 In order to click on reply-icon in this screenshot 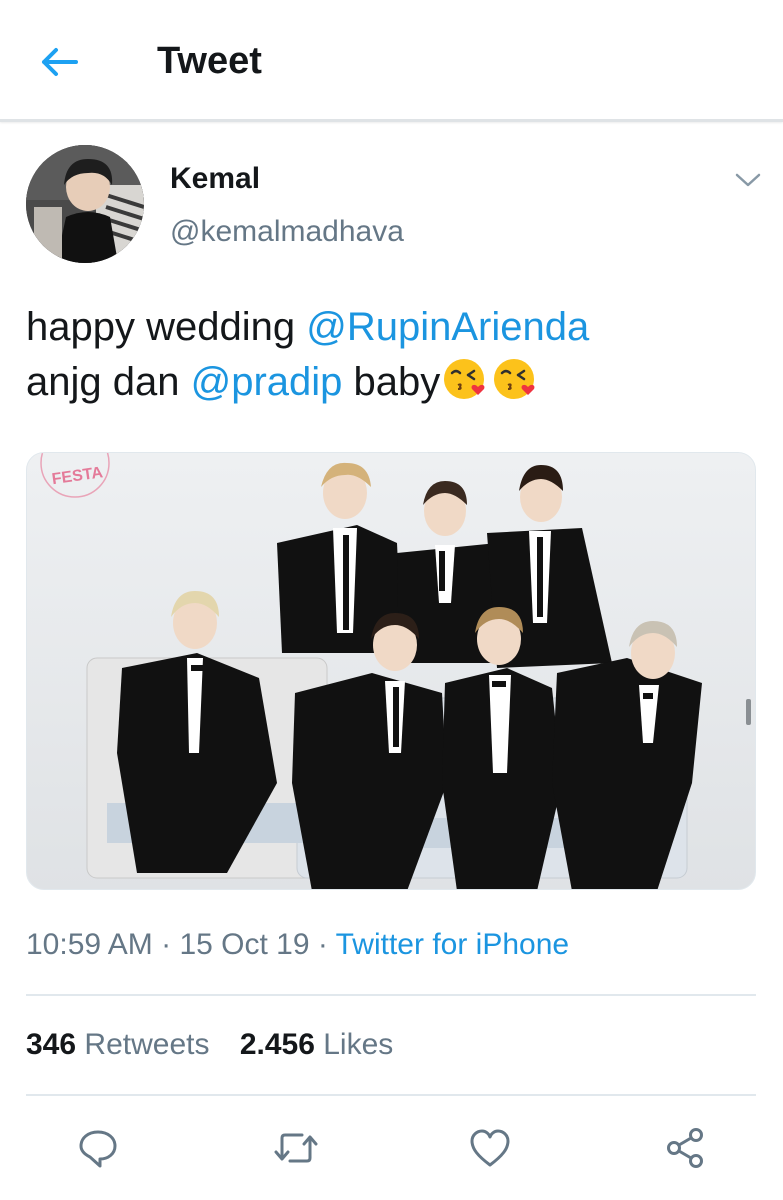, I will do `click(98, 1149)`.